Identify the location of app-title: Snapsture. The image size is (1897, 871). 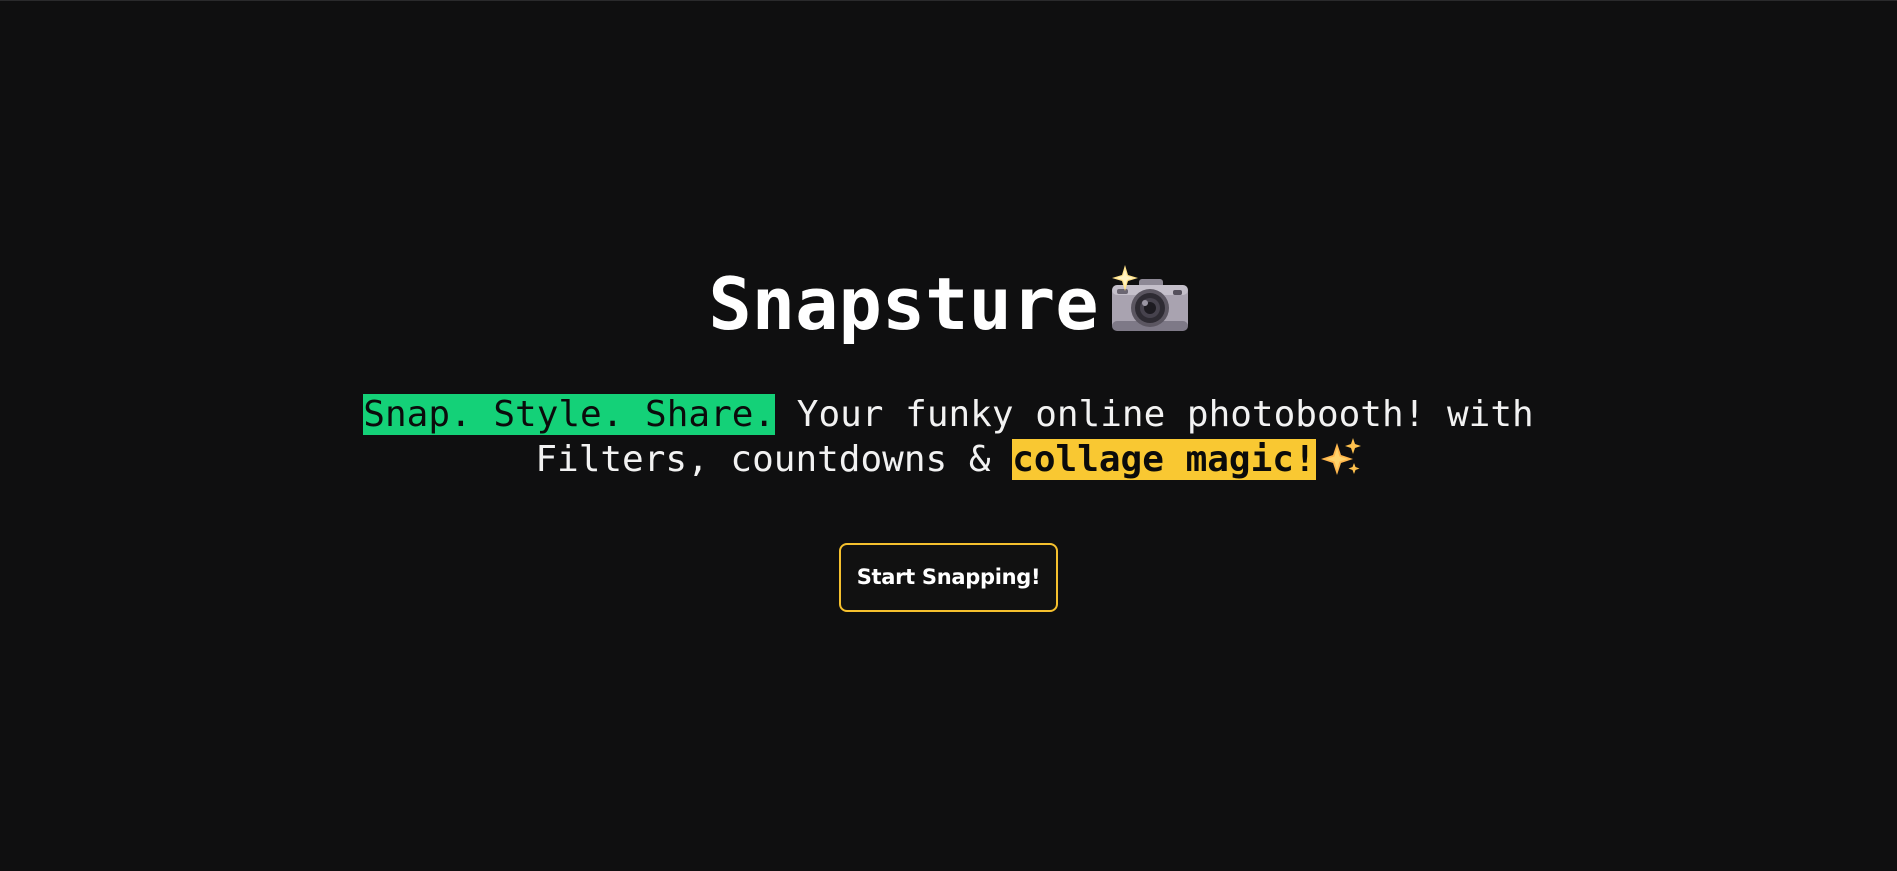
(903, 304).